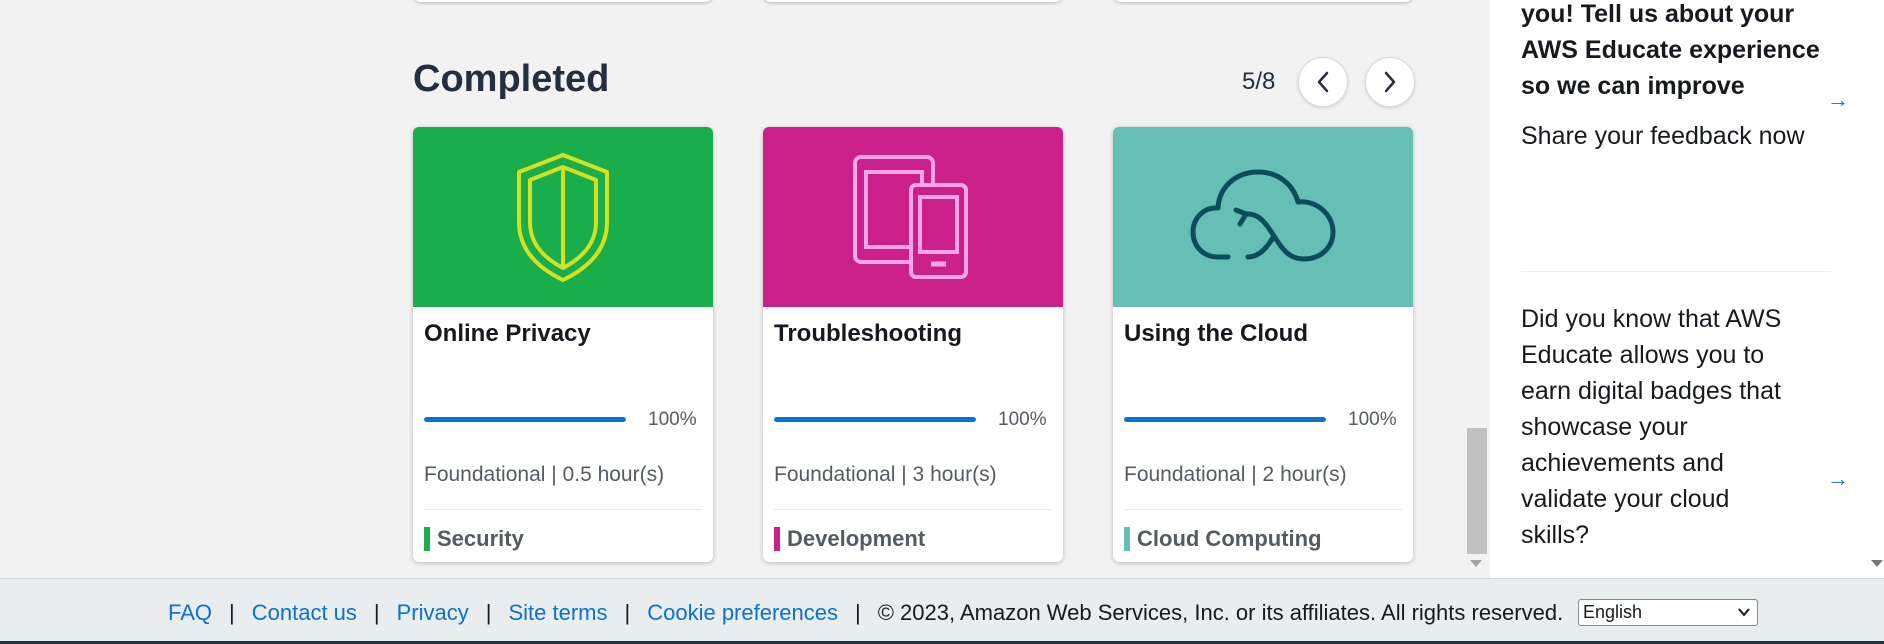 This screenshot has width=1884, height=644. Describe the element at coordinates (1216, 333) in the screenshot. I see `card-title: Using the Cloud` at that location.